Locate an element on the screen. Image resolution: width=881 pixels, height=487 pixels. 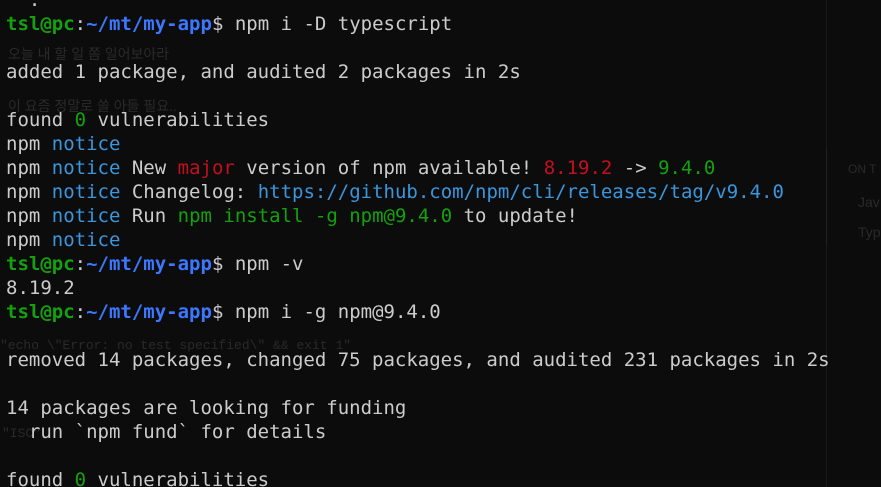
output-text: version of npm available! is located at coordinates (389, 168).